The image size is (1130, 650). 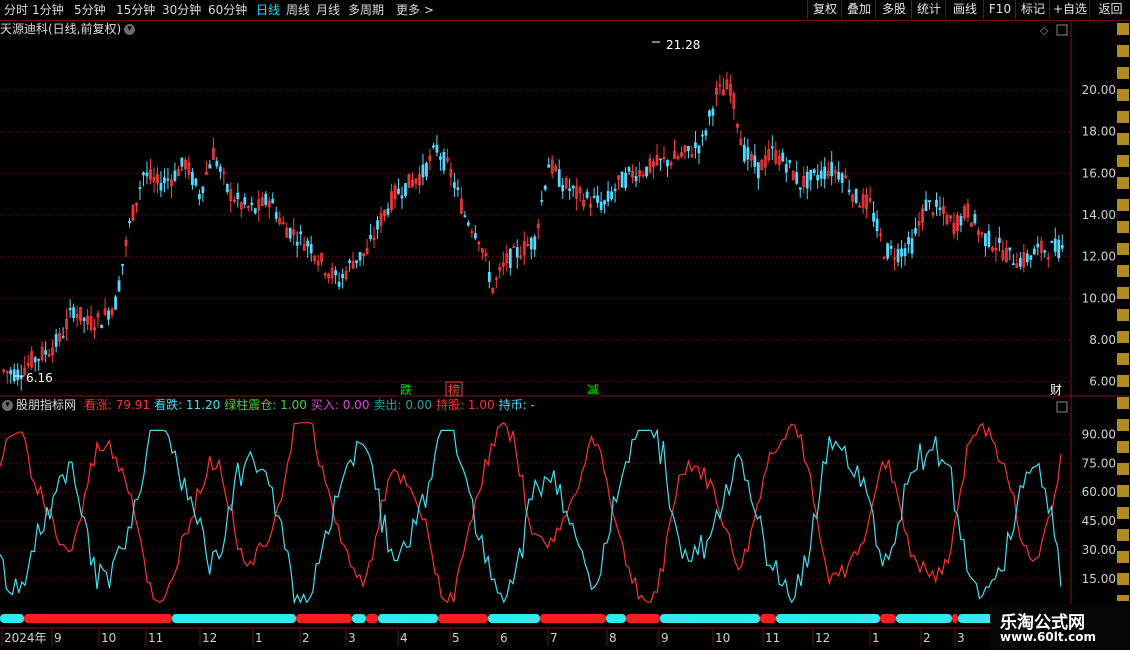 I want to click on indicator-panel-toggle-icon, so click(x=1062, y=407).